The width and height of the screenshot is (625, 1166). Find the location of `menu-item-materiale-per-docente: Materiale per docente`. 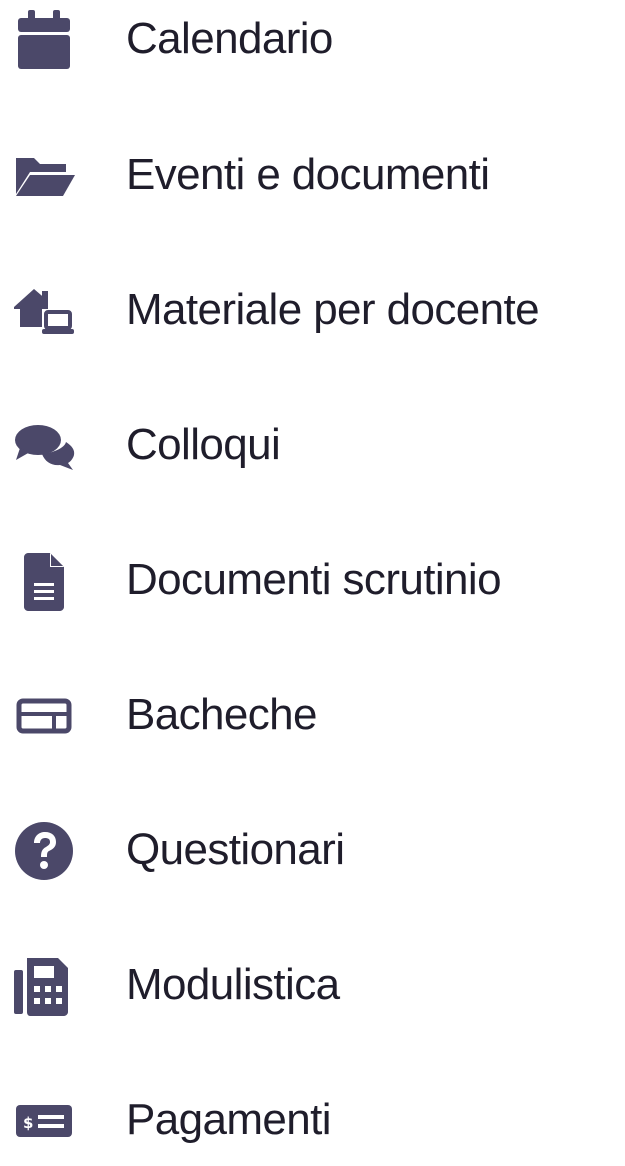

menu-item-materiale-per-docente: Materiale per docente is located at coordinates (312, 311).